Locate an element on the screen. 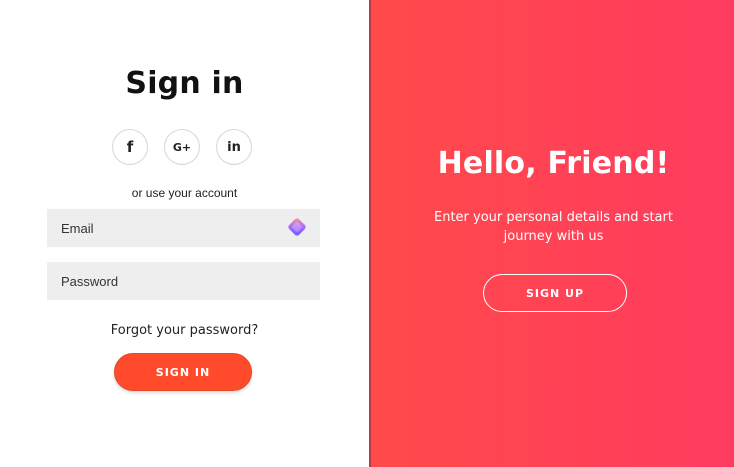 The width and height of the screenshot is (734, 467). social-login-row: f G+ in is located at coordinates (184, 148).